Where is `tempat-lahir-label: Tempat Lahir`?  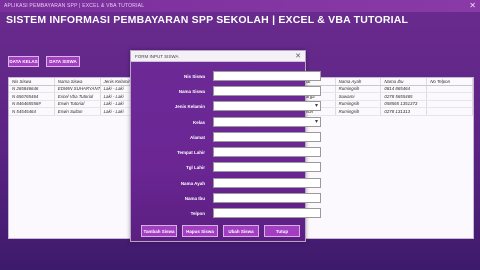 tempat-lahir-label: Tempat Lahir is located at coordinates (191, 152).